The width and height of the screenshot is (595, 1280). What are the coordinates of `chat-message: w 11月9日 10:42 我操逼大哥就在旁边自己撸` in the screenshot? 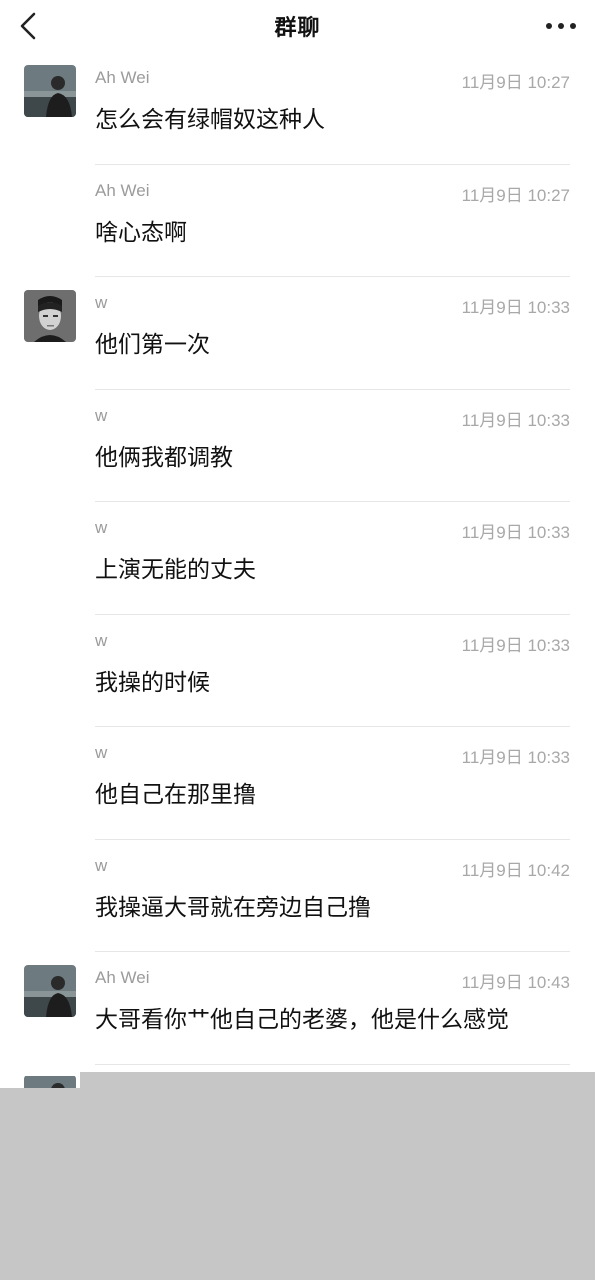 It's located at (297, 896).